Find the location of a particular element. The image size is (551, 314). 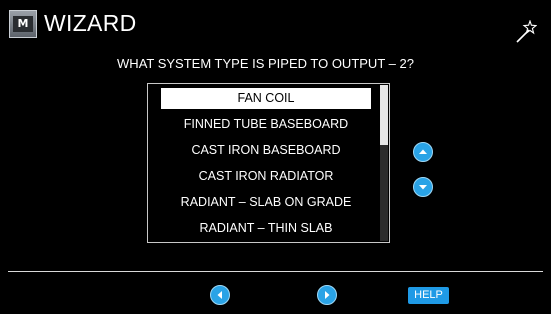

arrow-right-icon is located at coordinates (327, 295).